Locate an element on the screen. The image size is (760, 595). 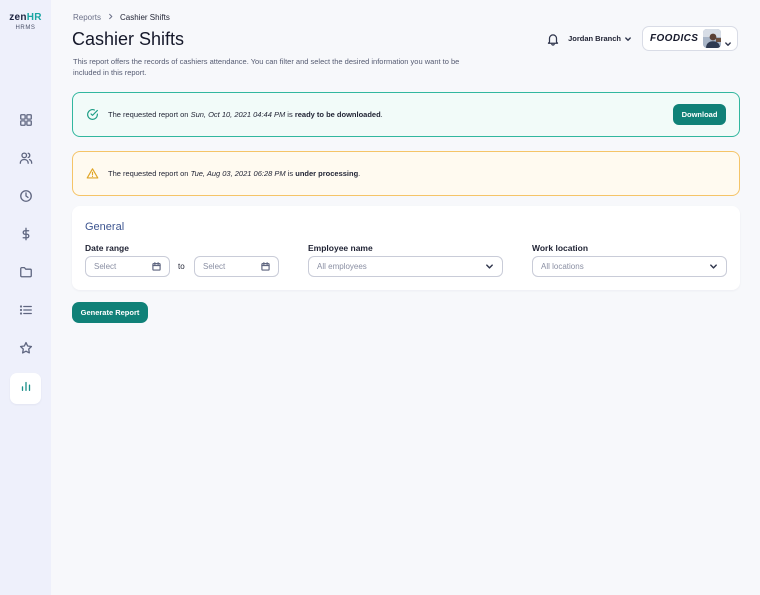
sidebar-item-payroll is located at coordinates (25, 236).